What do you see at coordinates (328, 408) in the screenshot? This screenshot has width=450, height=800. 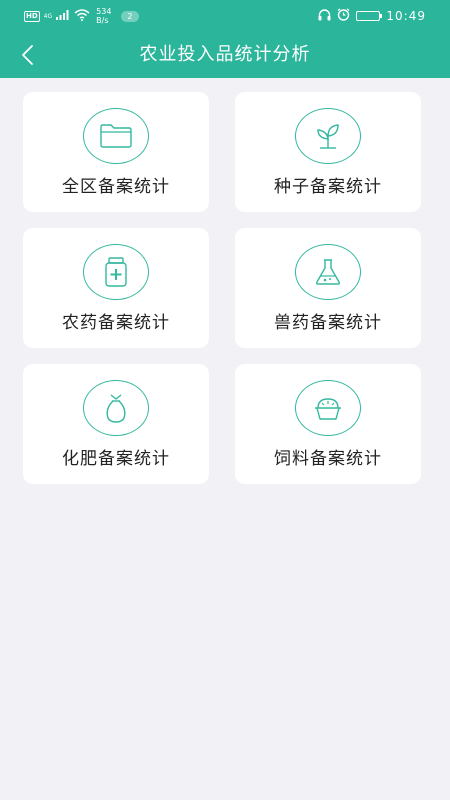 I see `feed-bowl-icon` at bounding box center [328, 408].